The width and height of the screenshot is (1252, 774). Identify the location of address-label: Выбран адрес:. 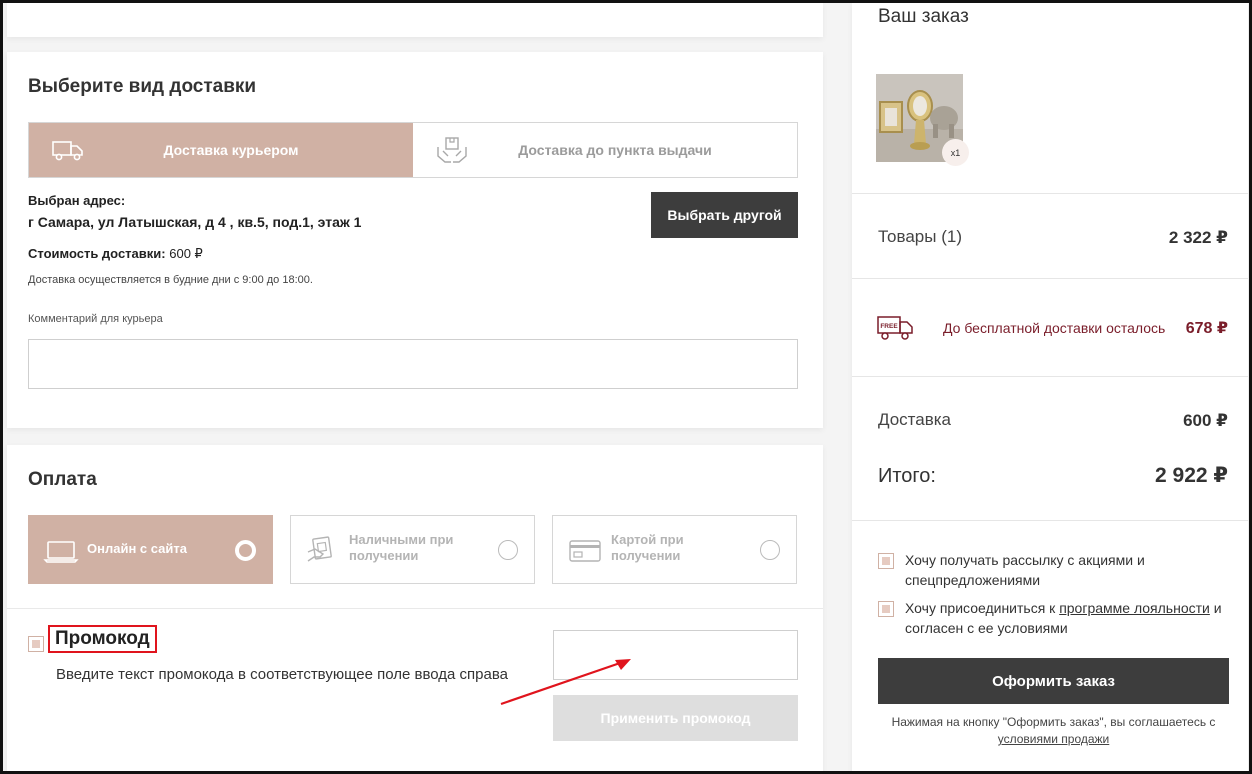
(77, 200).